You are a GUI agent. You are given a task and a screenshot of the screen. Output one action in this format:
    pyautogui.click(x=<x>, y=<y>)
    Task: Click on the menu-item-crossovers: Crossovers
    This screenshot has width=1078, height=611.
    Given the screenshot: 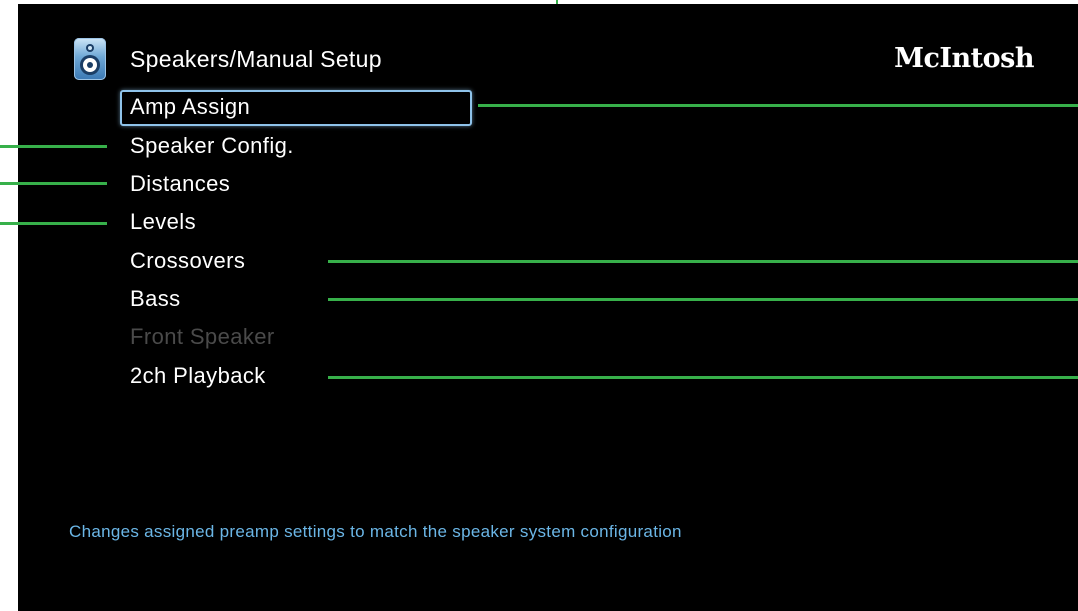 What is the action you would take?
    pyautogui.click(x=187, y=261)
    